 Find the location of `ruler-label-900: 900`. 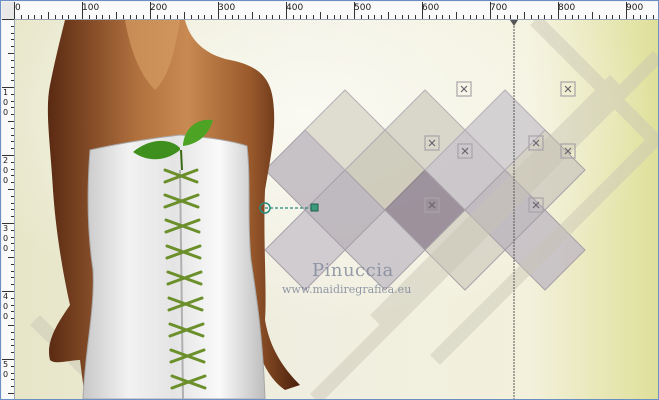

ruler-label-900: 900 is located at coordinates (635, 8).